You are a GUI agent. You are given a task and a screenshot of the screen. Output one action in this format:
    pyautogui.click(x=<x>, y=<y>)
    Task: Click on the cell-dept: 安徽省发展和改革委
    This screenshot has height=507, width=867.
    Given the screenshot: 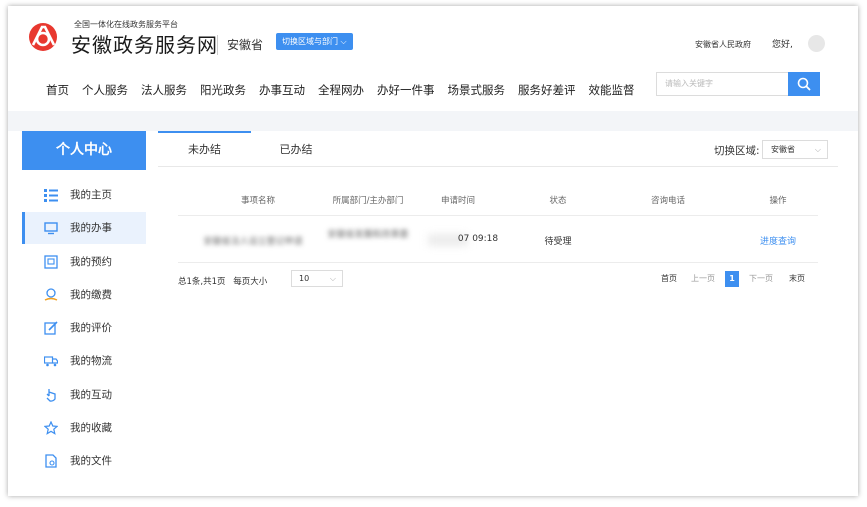 What is the action you would take?
    pyautogui.click(x=368, y=235)
    